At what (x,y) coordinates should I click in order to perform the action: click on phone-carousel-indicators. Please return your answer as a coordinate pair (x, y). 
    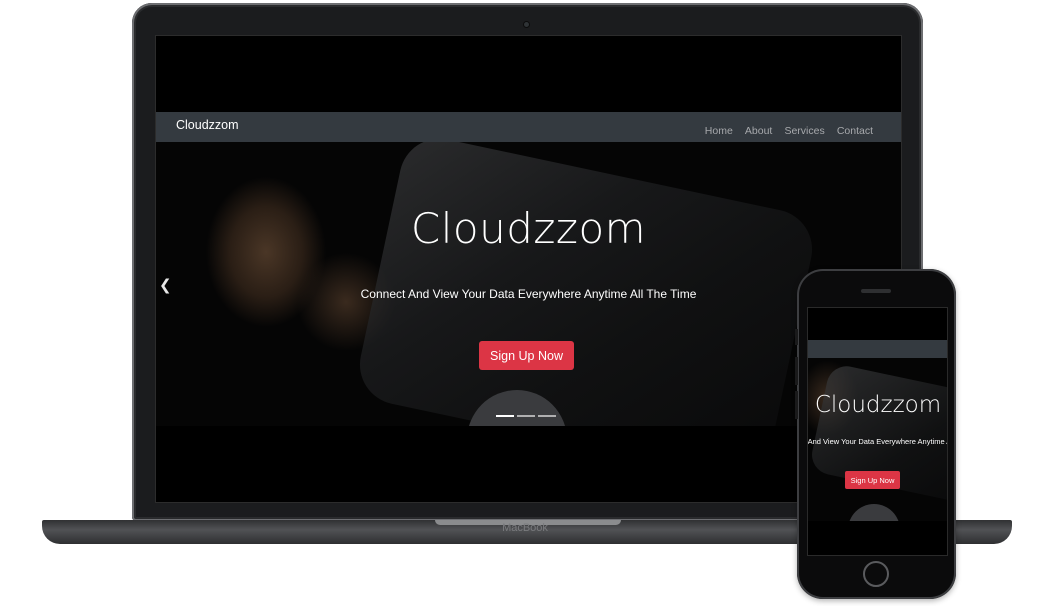
    Looking at the image, I should click on (869, 515).